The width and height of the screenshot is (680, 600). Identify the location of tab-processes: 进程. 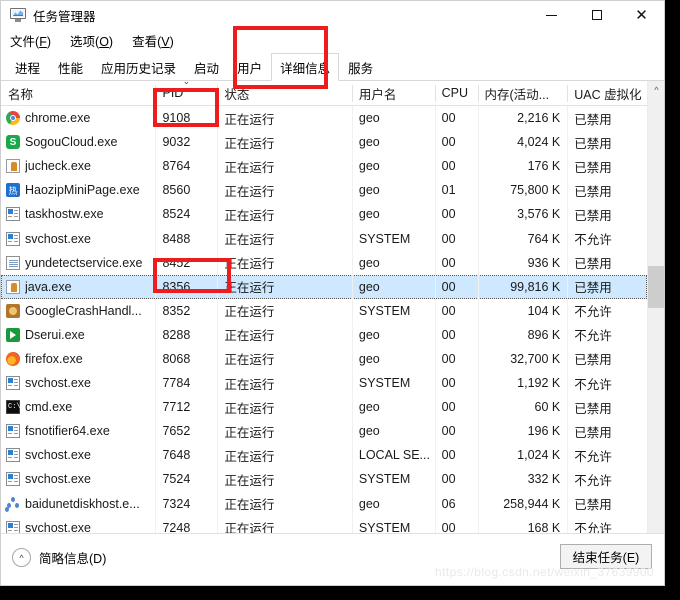
(27, 67).